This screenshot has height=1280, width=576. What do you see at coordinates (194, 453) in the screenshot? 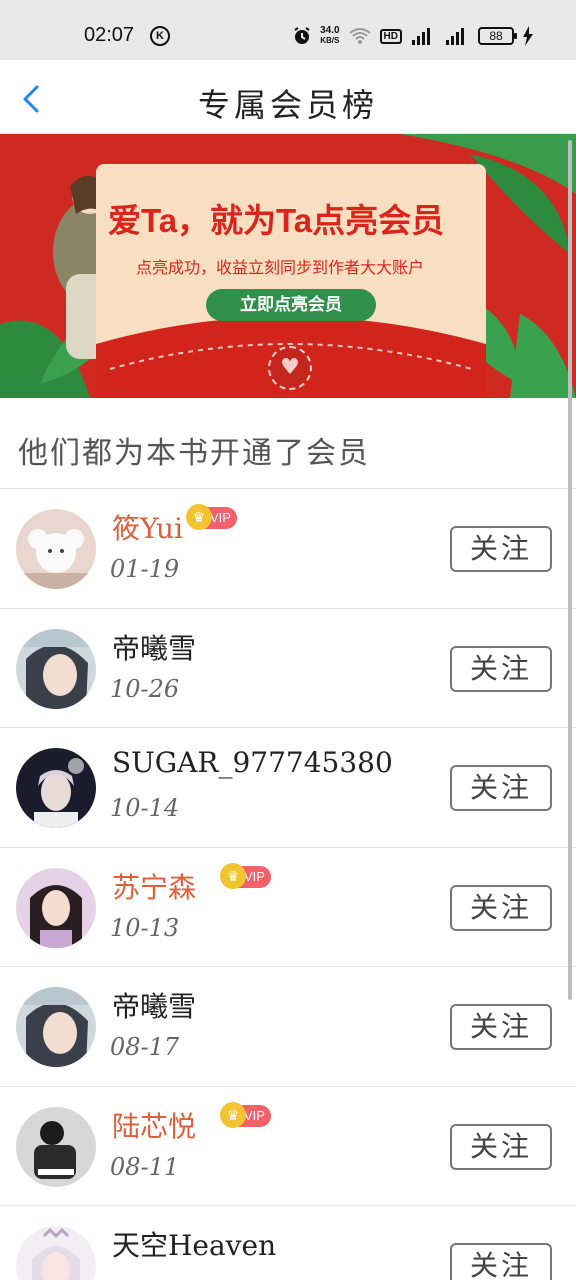
I see `section-title: 他们都为本书开通了会员` at bounding box center [194, 453].